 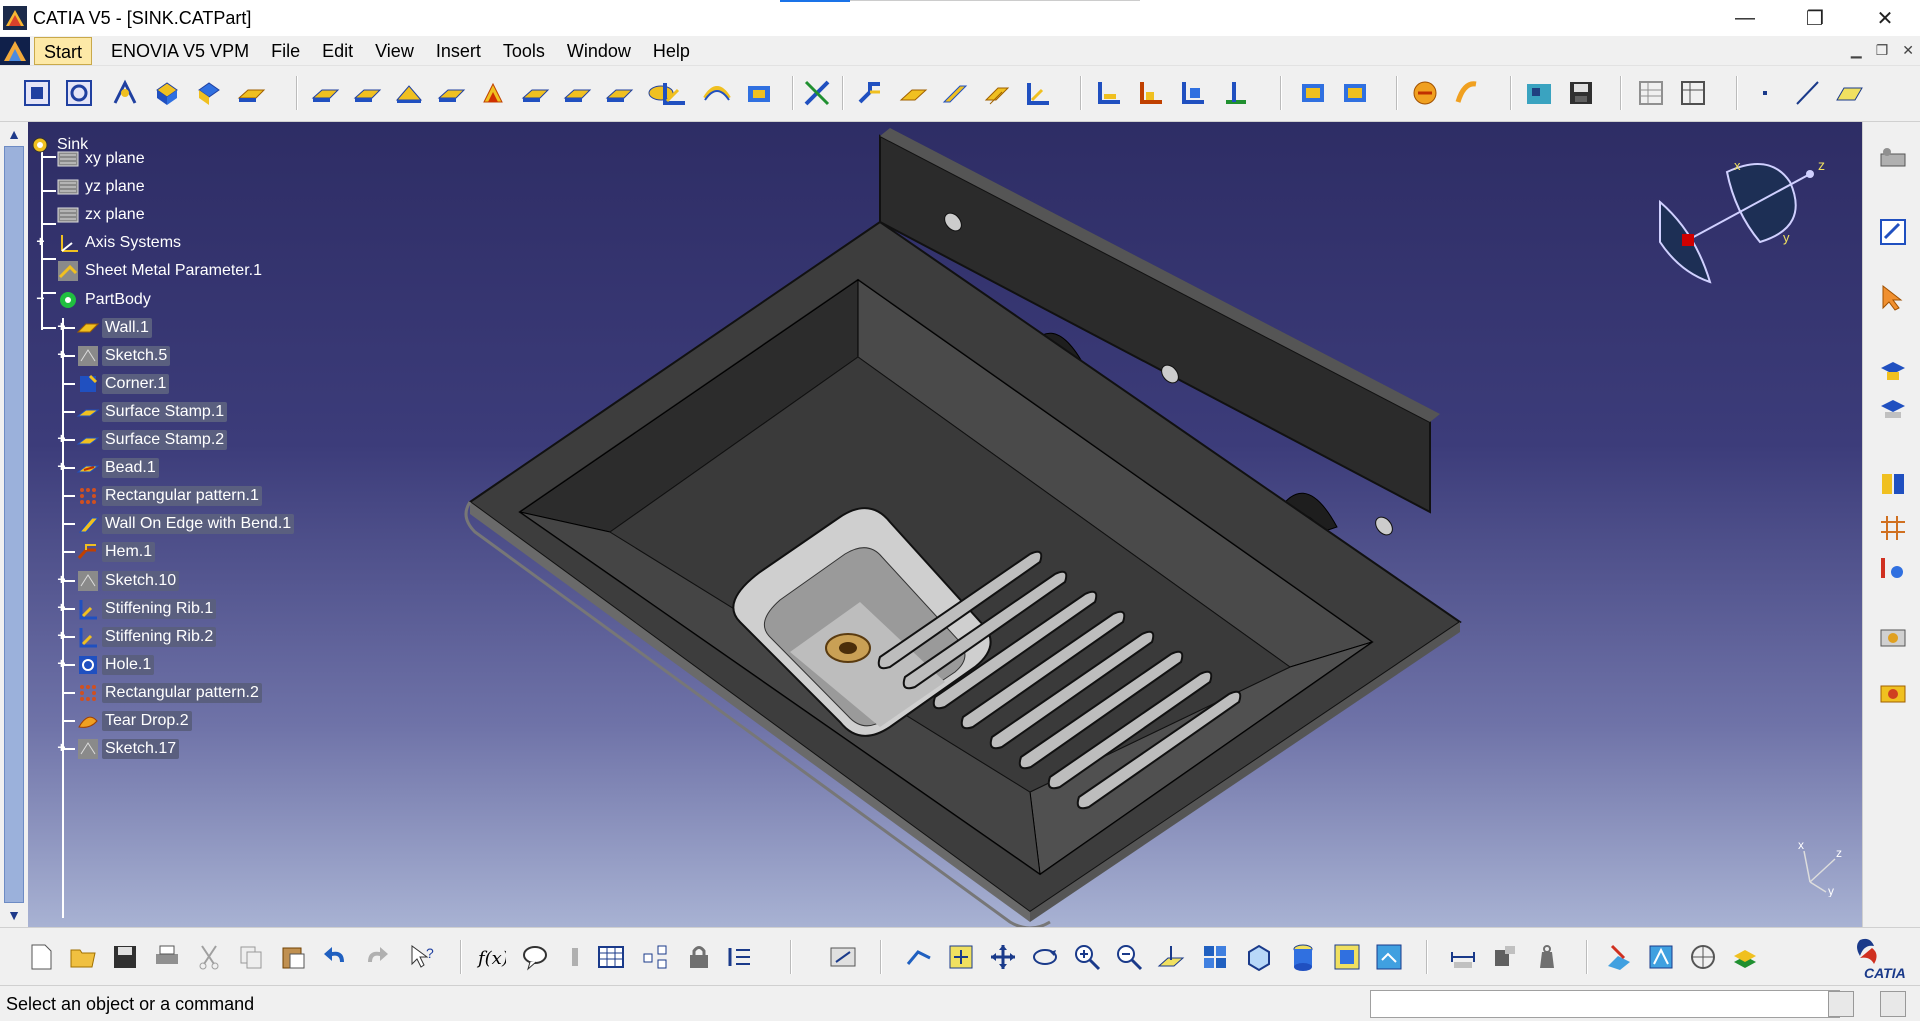 What do you see at coordinates (209, 93) in the screenshot?
I see `unfold-view-icon` at bounding box center [209, 93].